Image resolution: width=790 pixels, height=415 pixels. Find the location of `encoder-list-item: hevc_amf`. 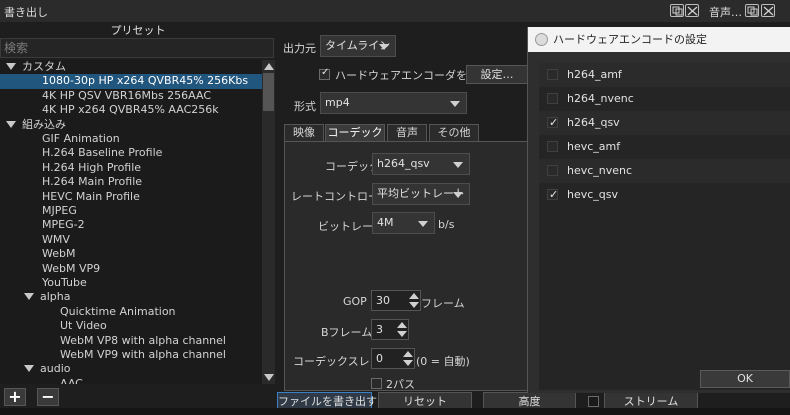

encoder-list-item: hevc_amf is located at coordinates (664, 147).